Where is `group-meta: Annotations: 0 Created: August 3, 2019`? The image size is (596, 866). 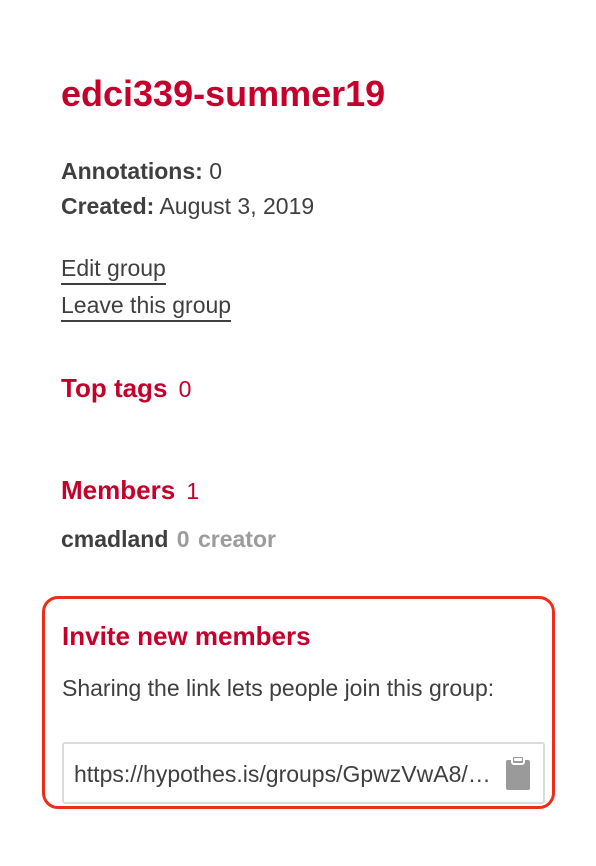 group-meta: Annotations: 0 Created: August 3, 2019 is located at coordinates (187, 189).